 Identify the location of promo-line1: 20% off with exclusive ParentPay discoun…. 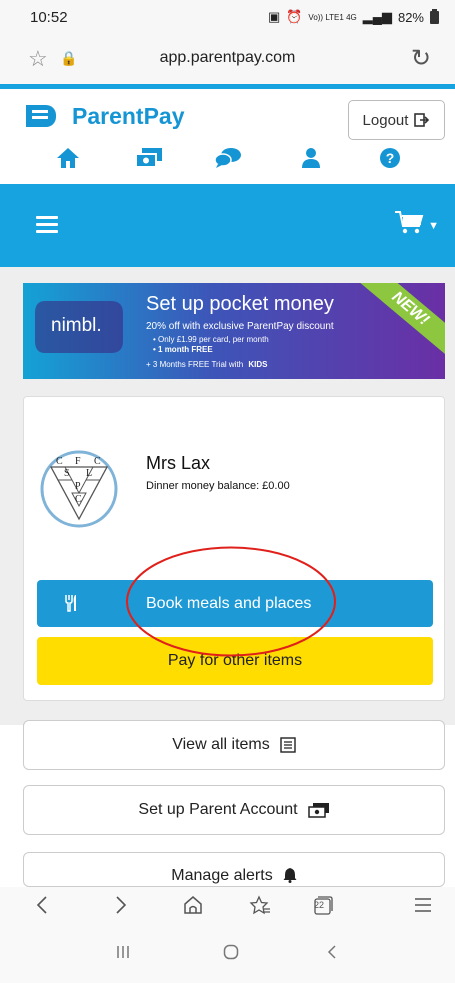
(240, 326).